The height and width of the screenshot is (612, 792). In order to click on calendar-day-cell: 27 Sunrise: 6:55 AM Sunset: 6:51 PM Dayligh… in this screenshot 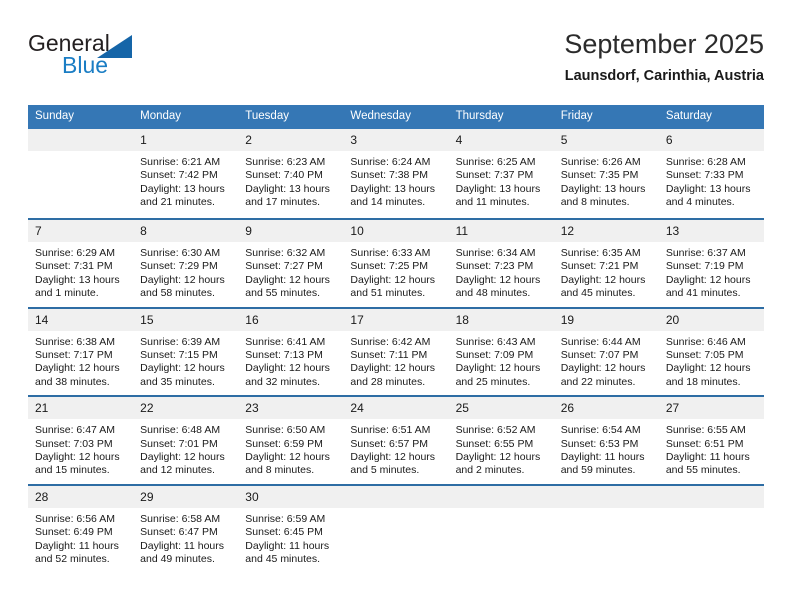, I will do `click(711, 440)`.